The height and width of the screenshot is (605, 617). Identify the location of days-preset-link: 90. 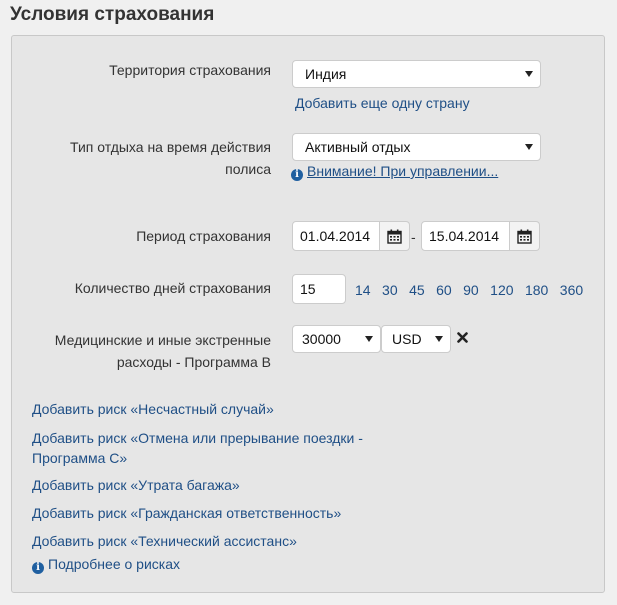
(471, 290).